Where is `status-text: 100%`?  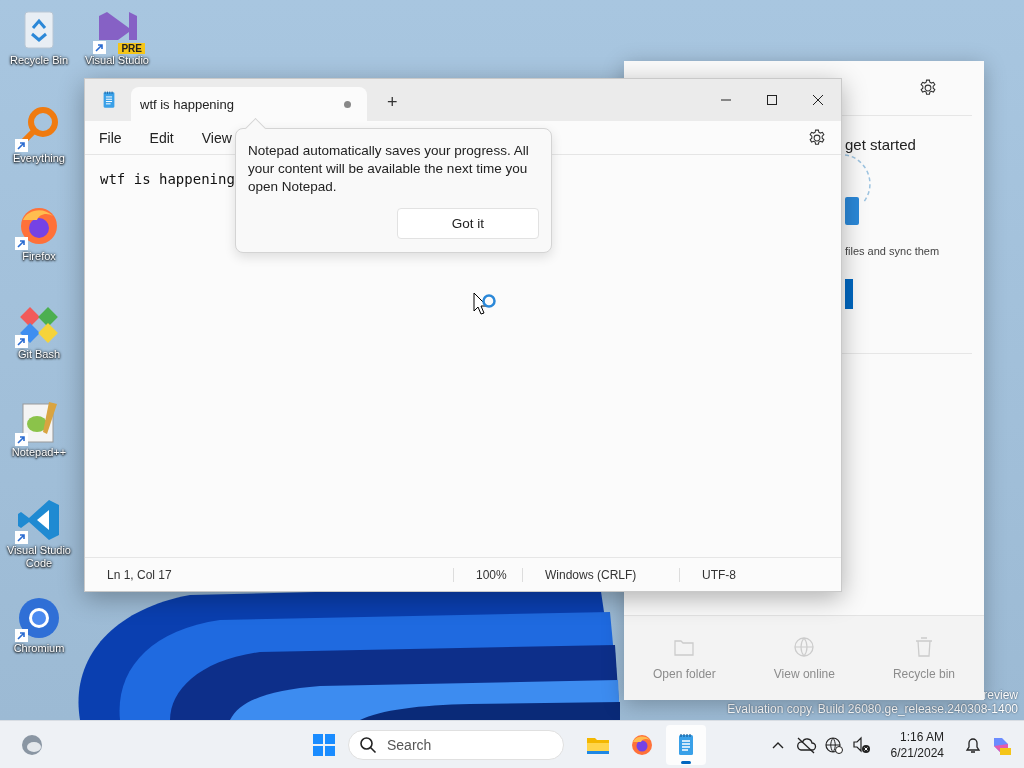 status-text: 100% is located at coordinates (487, 574).